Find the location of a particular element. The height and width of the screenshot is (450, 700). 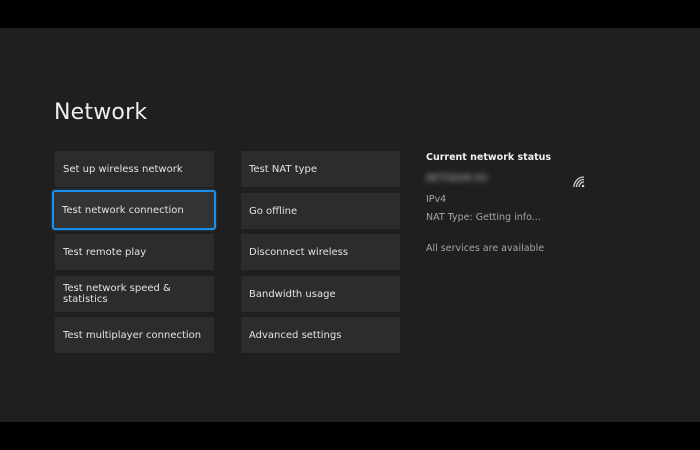

network-name: NETGEAR-5G is located at coordinates (457, 178).